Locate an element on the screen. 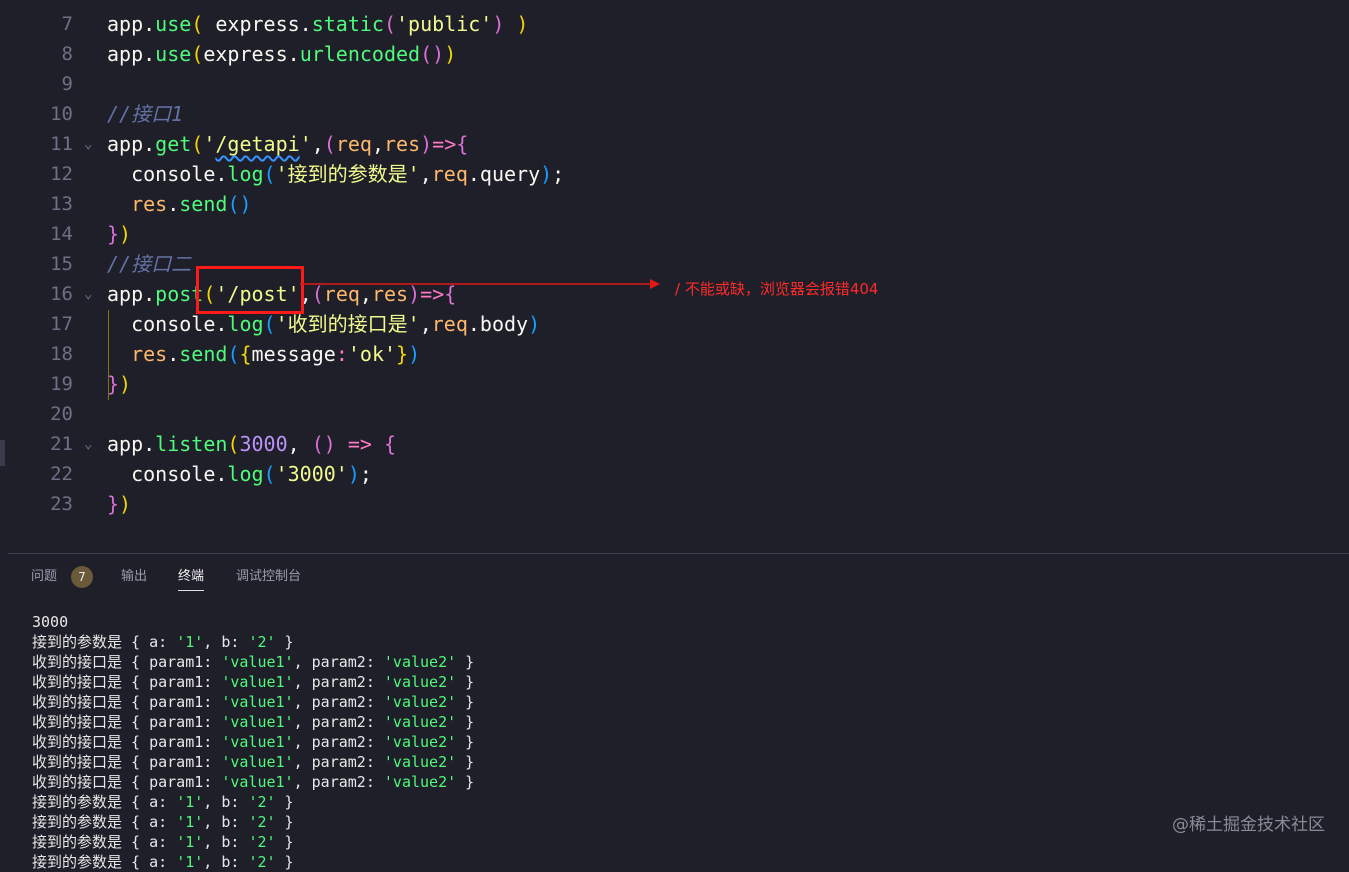 The height and width of the screenshot is (872, 1349). indent-guide is located at coordinates (108, 355).